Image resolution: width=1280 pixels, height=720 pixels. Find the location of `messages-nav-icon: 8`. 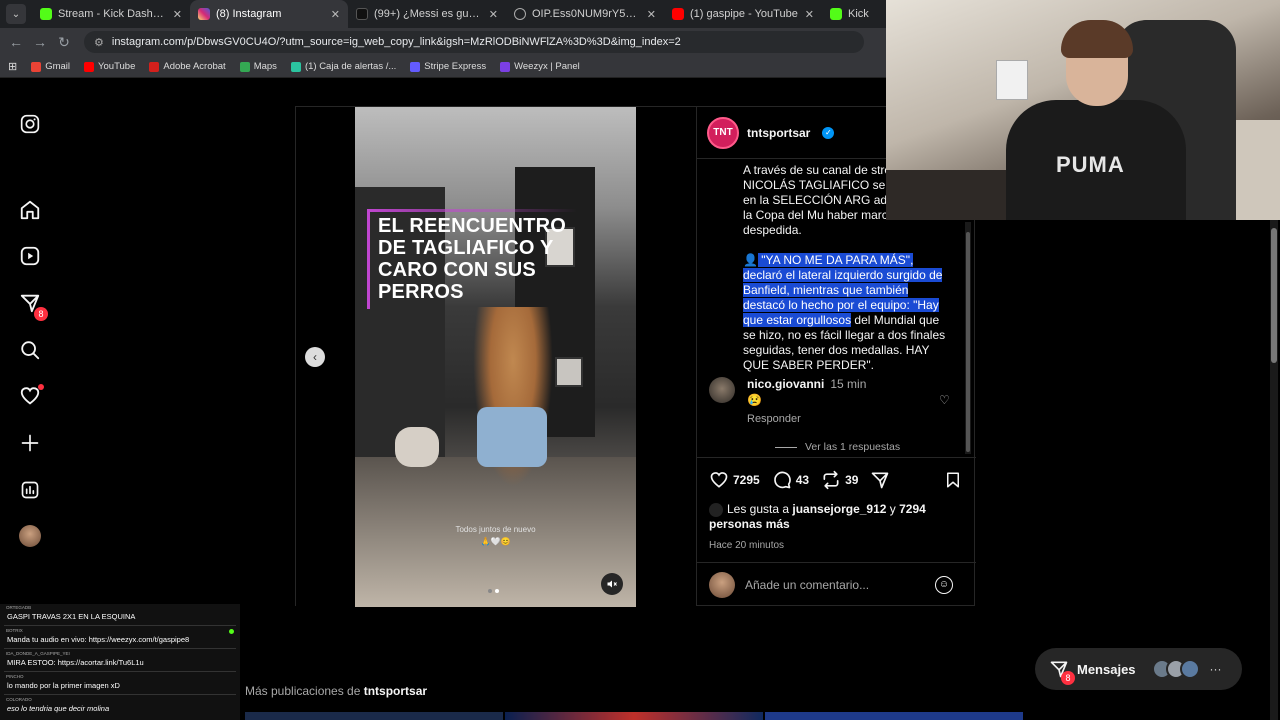

messages-nav-icon: 8 is located at coordinates (33, 306).